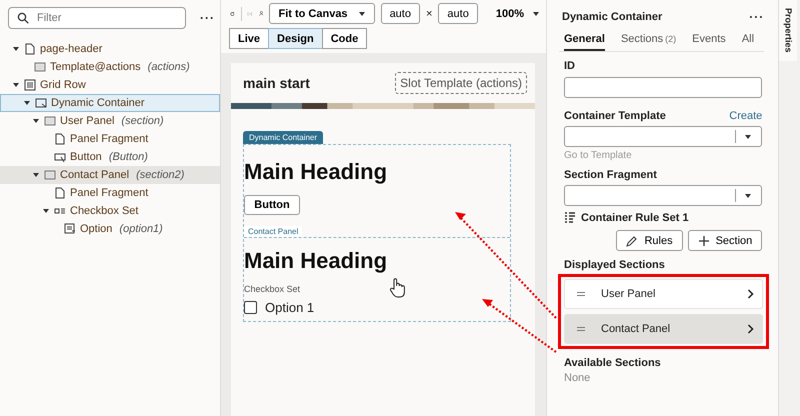 Image resolution: width=800 pixels, height=416 pixels. I want to click on page-title: main start, so click(276, 83).